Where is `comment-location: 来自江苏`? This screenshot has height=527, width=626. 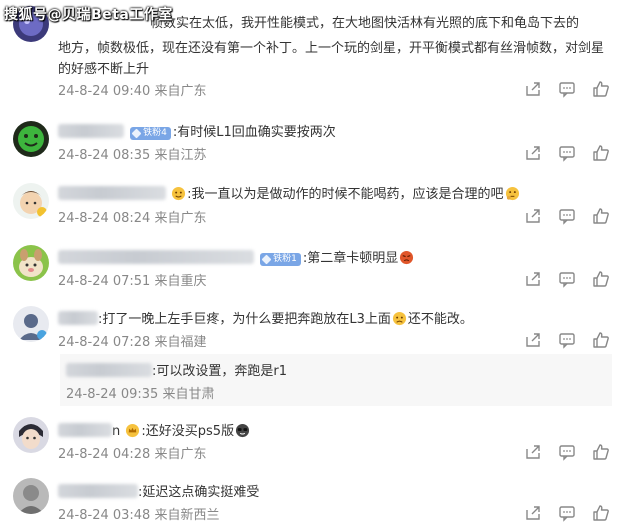
comment-location: 来自江苏 is located at coordinates (180, 155).